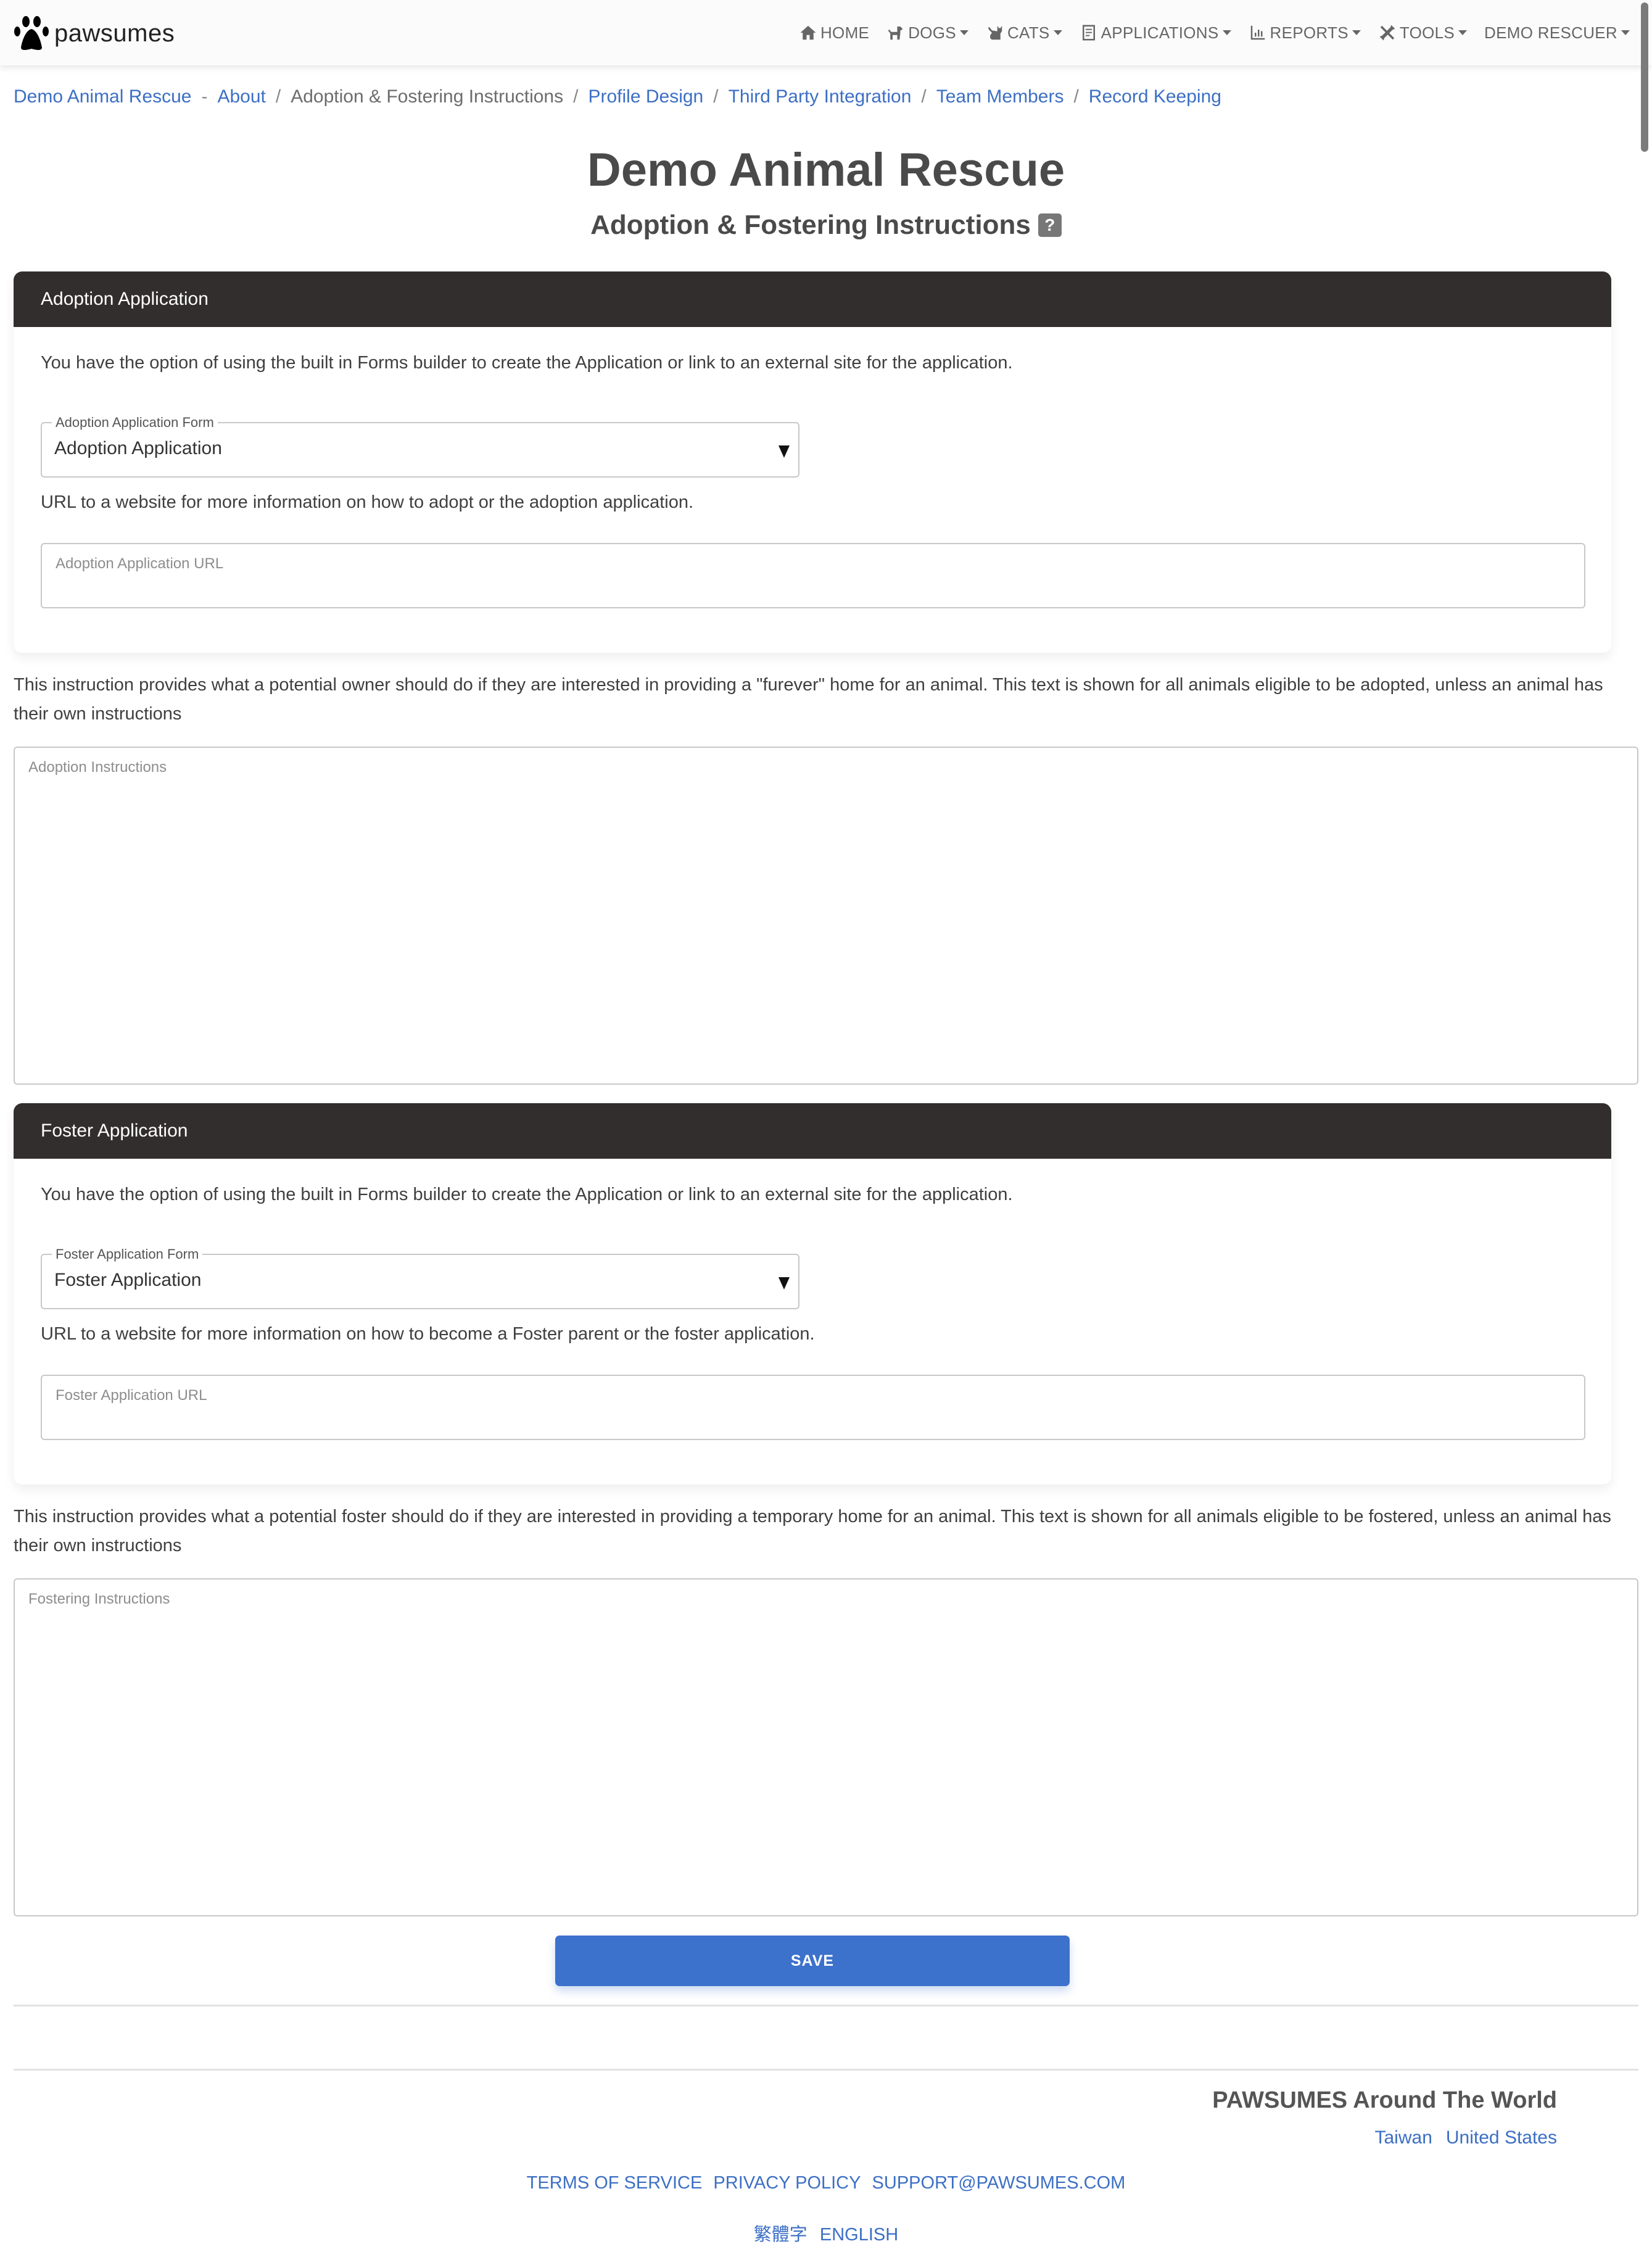 This screenshot has height=2265, width=1652. I want to click on footer-country-taiwan: Taiwan, so click(1403, 2137).